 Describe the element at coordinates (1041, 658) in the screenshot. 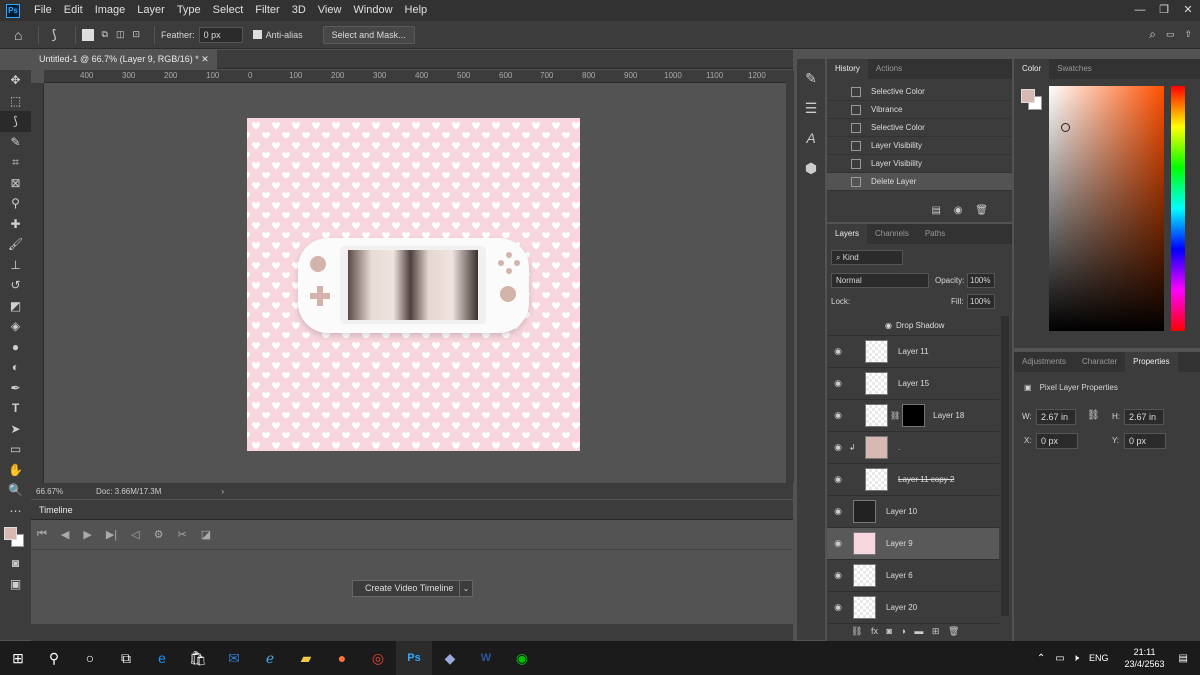

I see `tray-arrow-icon: ⌃` at that location.